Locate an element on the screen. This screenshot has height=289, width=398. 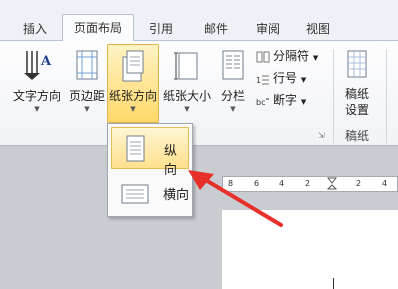
tab-page-layout: 页面布局 is located at coordinates (98, 27).